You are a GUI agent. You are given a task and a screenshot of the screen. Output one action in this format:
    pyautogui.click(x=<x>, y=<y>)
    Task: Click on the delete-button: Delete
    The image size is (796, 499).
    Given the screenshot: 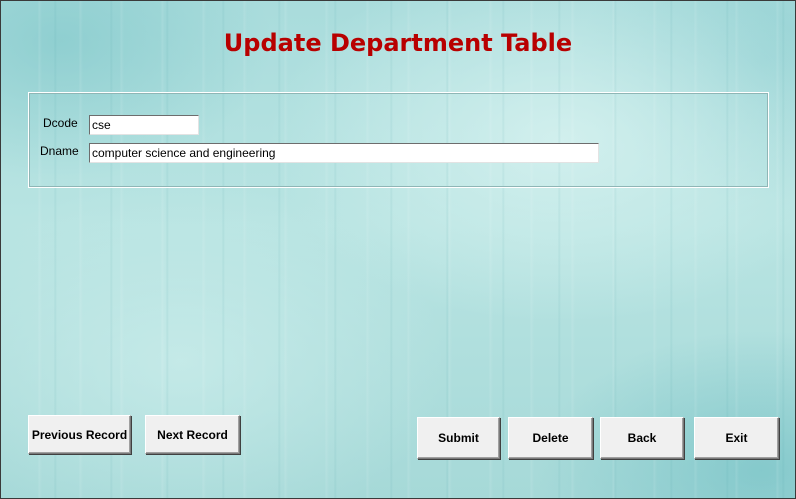 What is the action you would take?
    pyautogui.click(x=550, y=438)
    